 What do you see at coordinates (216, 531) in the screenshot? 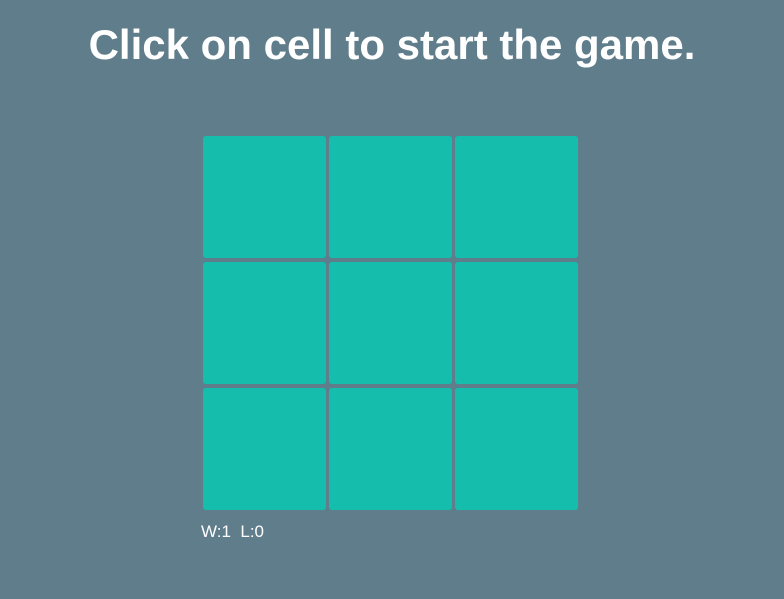
I see `wins-count: W:1` at bounding box center [216, 531].